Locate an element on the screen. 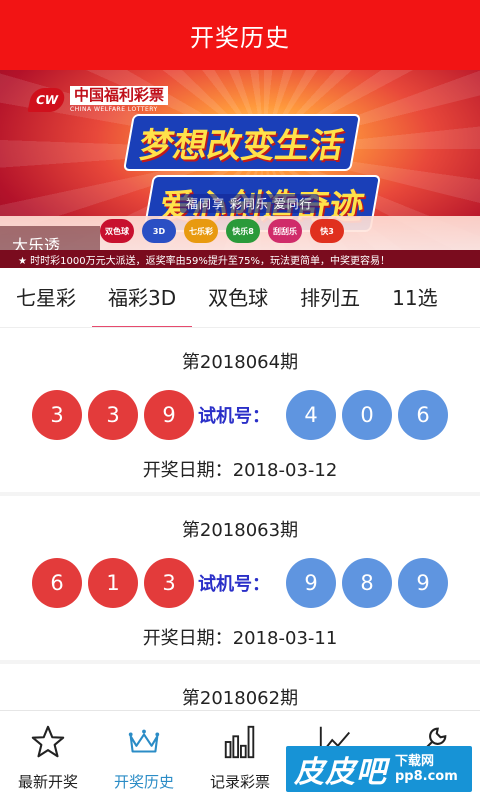 This screenshot has width=480, height=800. draw-card: 第2018062期 is located at coordinates (240, 687).